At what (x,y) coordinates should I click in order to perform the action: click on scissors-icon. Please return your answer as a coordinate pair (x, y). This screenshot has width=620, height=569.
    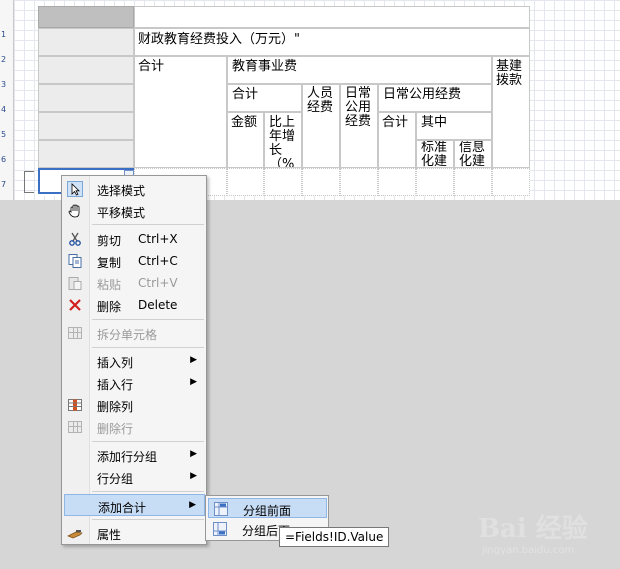
    Looking at the image, I should click on (75, 239).